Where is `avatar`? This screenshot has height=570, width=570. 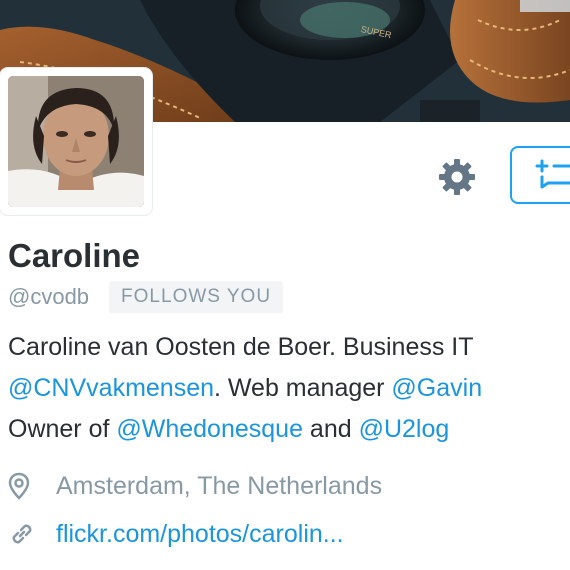
avatar is located at coordinates (76, 141).